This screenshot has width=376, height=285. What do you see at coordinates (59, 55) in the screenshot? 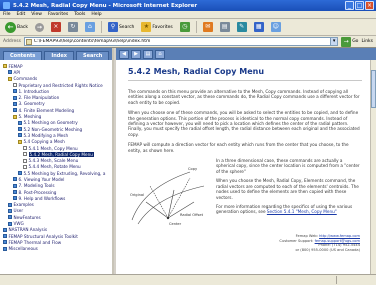
I see `tab-index: Index` at bounding box center [59, 55].